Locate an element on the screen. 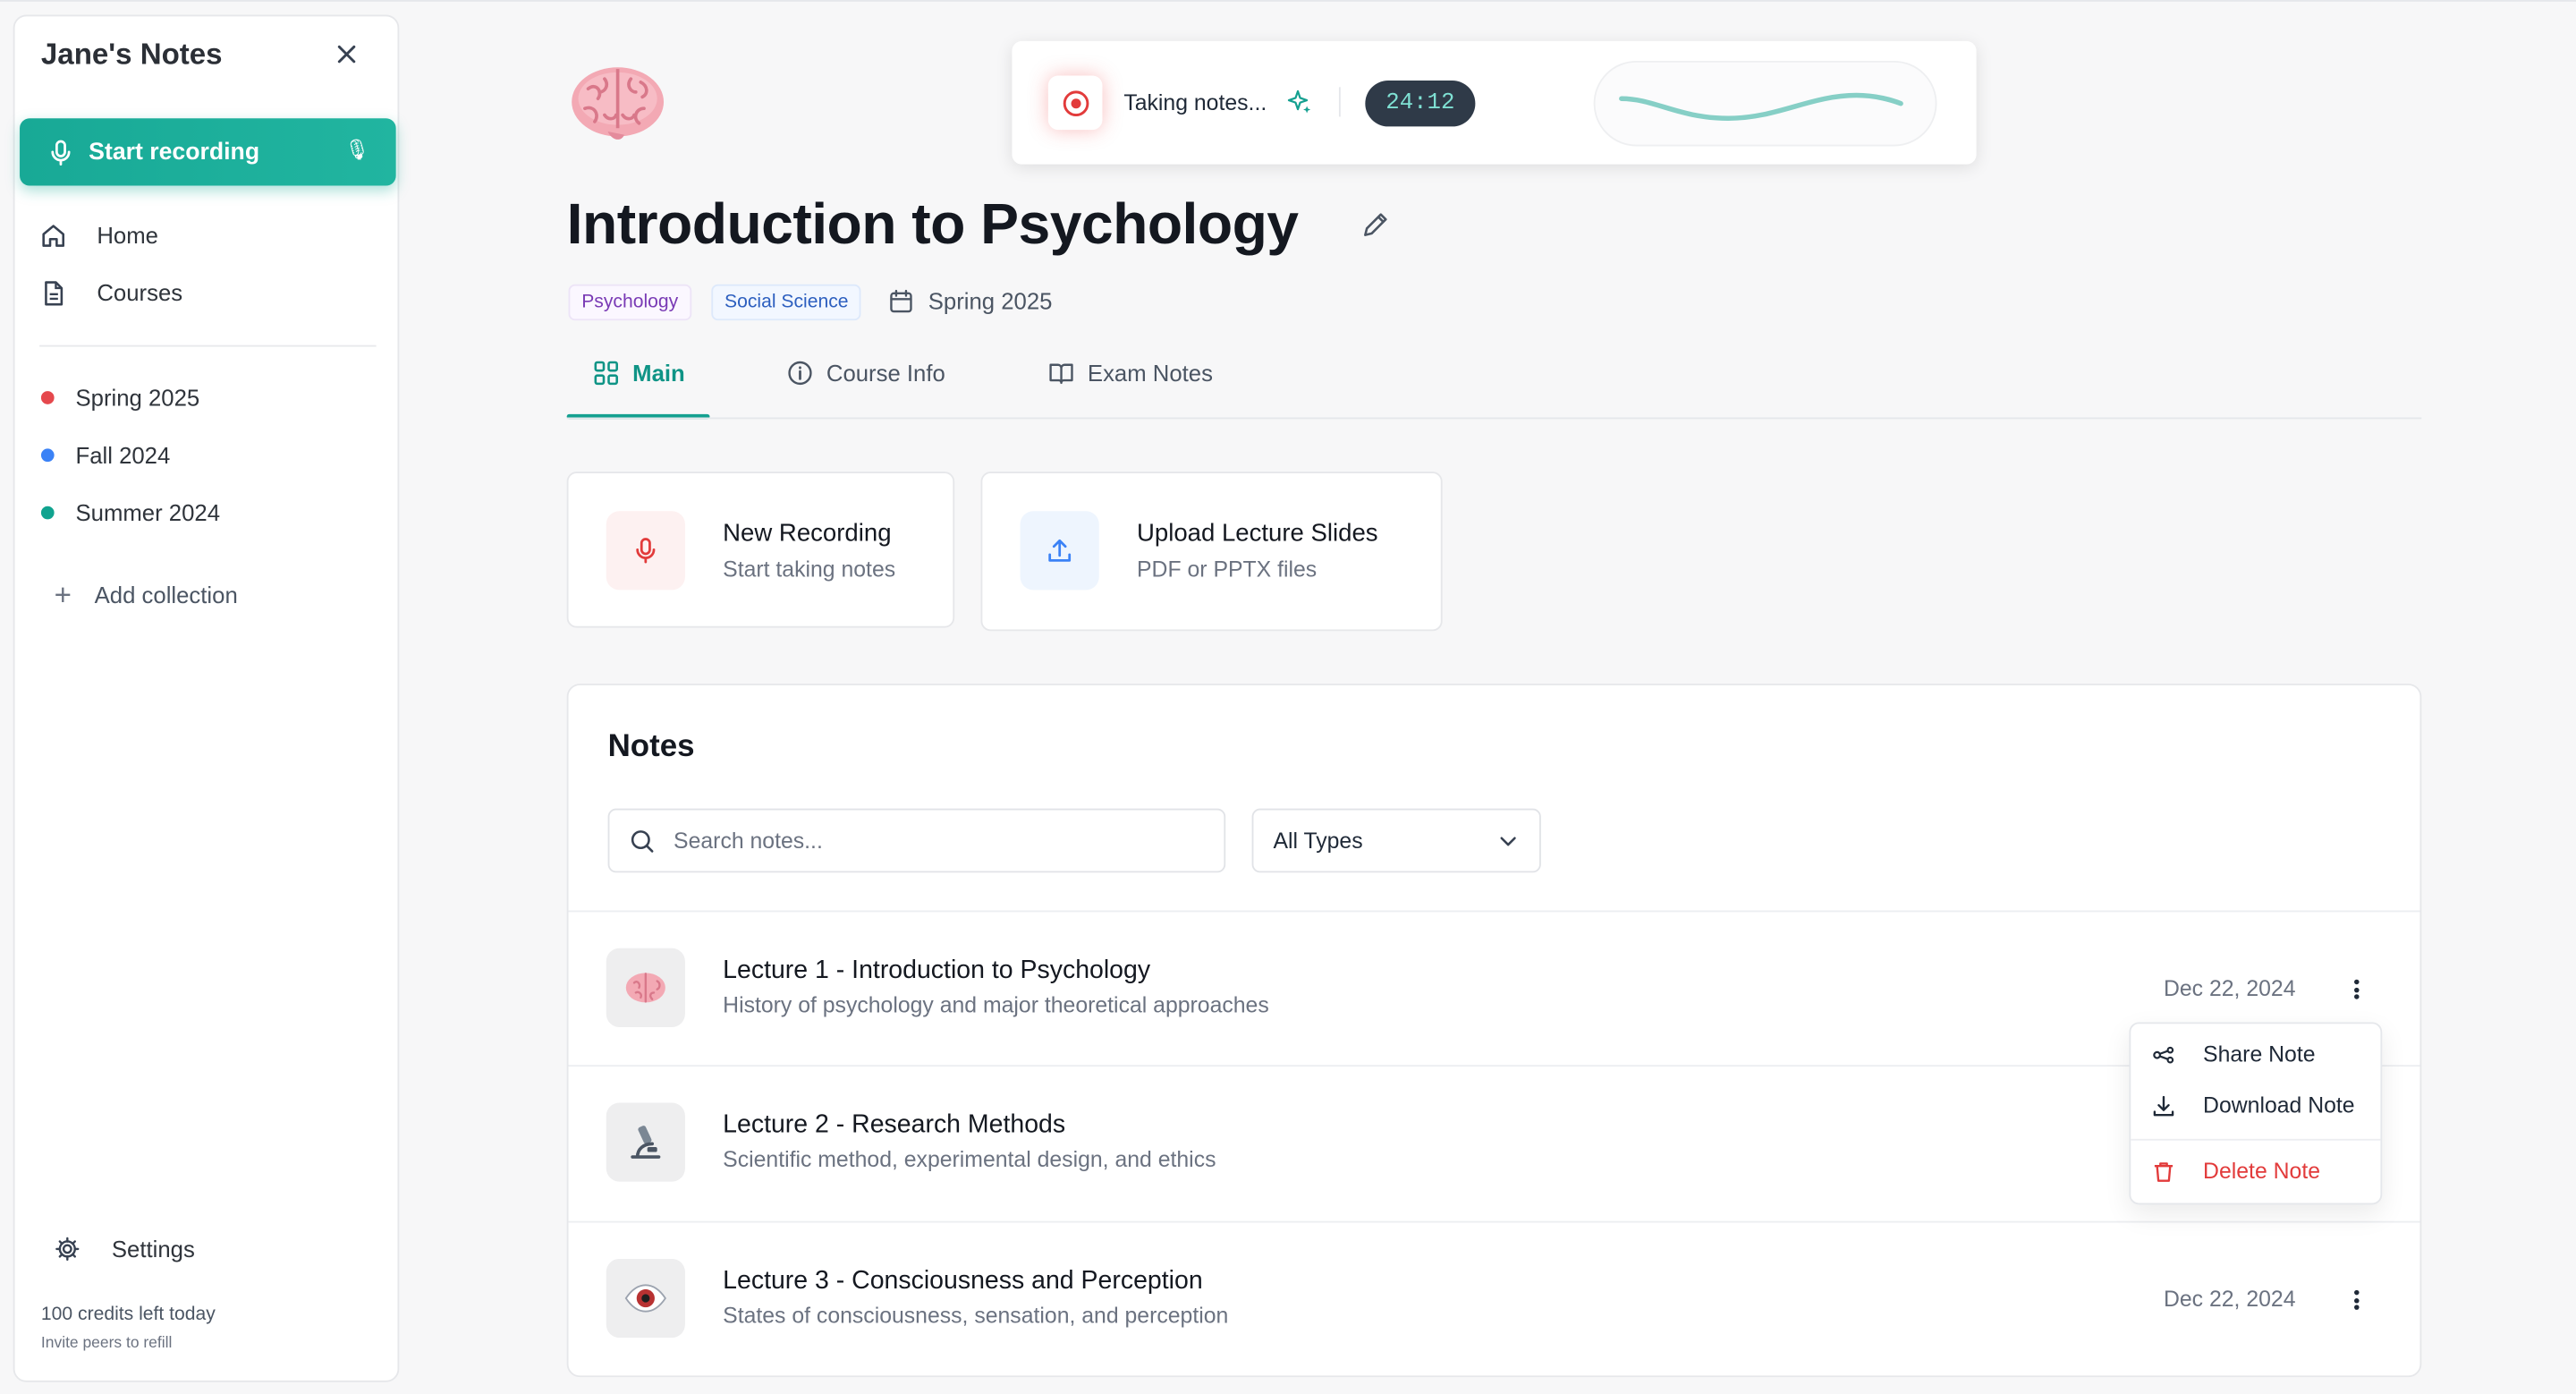  type-filter-select: All Types is located at coordinates (1396, 840).